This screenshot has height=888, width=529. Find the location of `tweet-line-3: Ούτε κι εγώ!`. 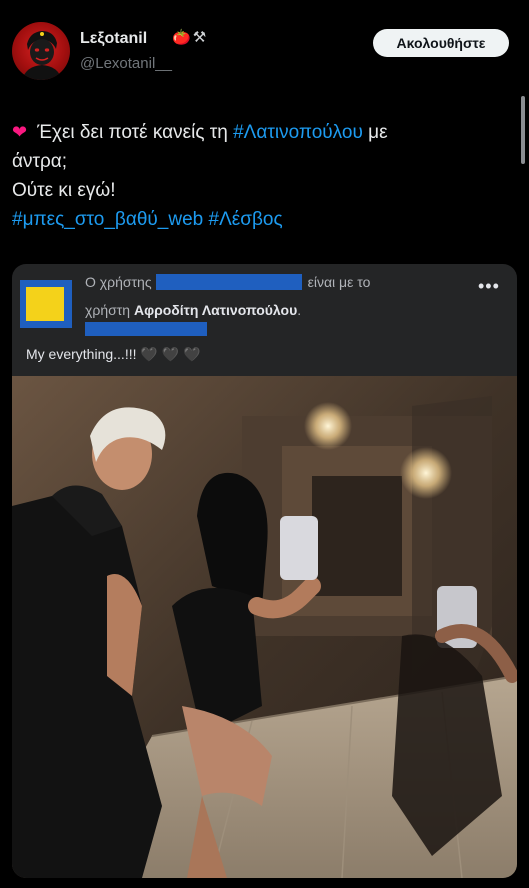

tweet-line-3: Ούτε κι εγώ! is located at coordinates (64, 190).